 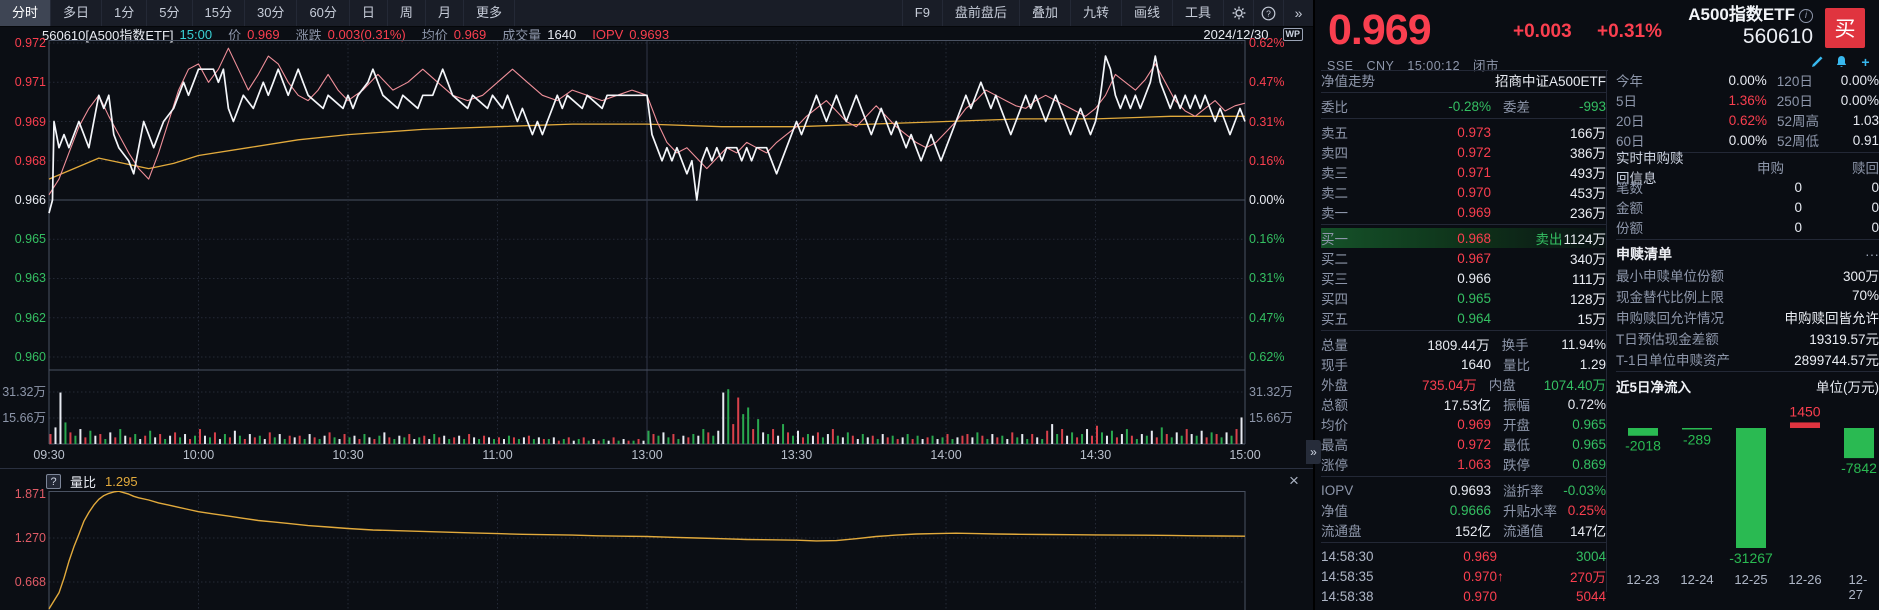 I want to click on tab-多日: 多日, so click(x=77, y=13).